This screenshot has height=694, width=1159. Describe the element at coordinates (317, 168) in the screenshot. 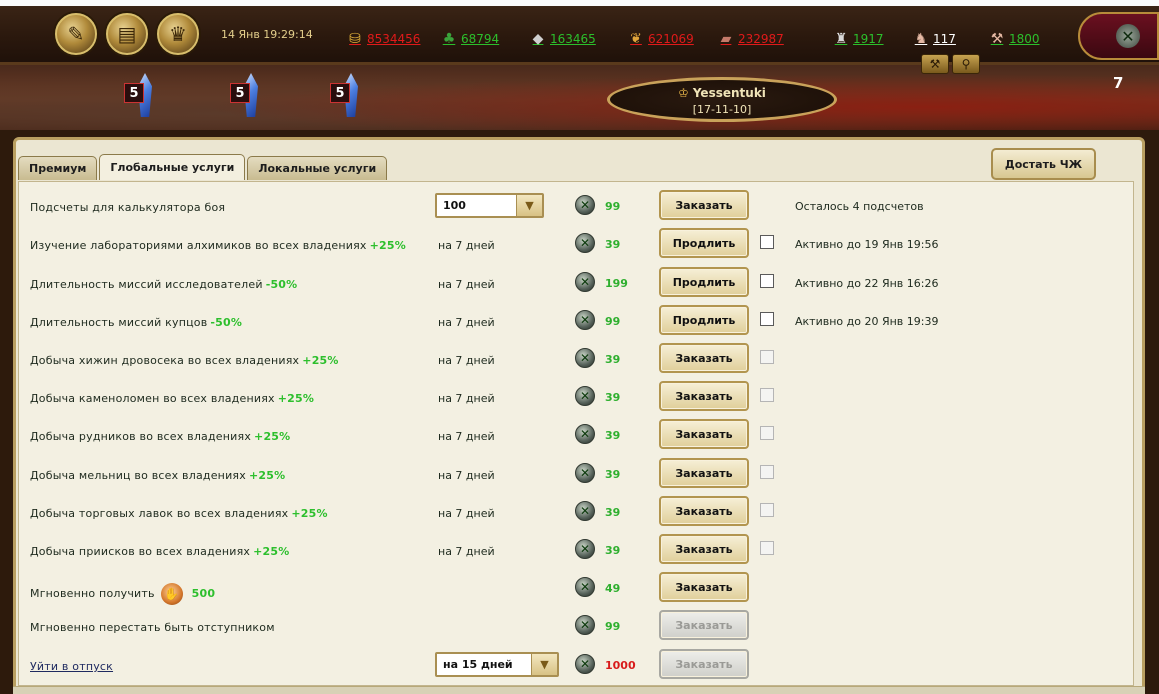

I see `tab-local-services: Локальные услуги` at that location.